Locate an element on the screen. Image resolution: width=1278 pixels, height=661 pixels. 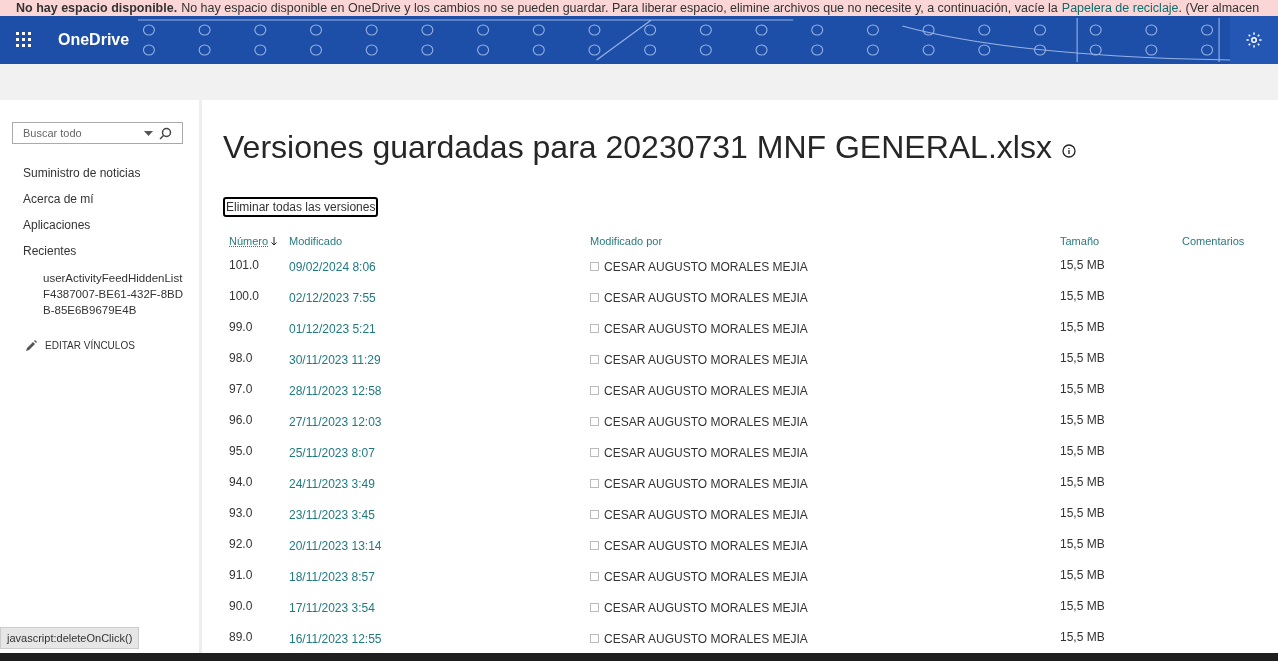
version-date-link: 16/11/2023 12:55 is located at coordinates (439, 638).